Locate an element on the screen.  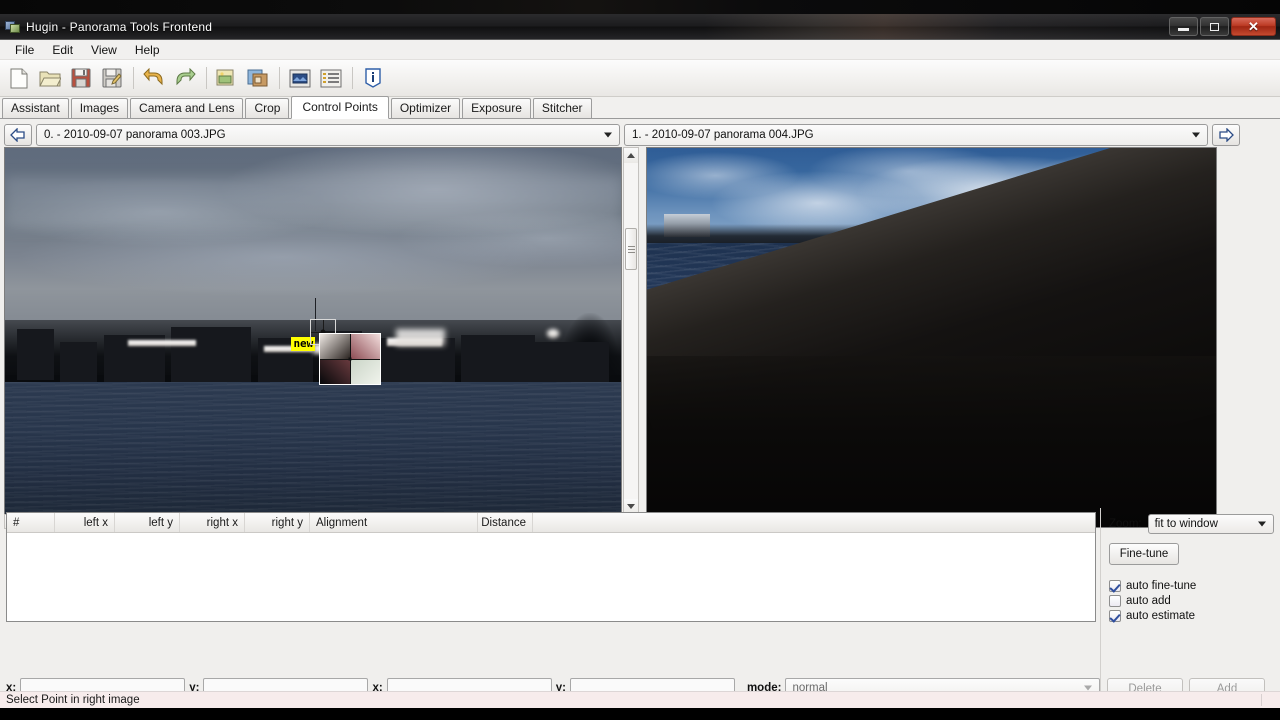
auto-estimate-row: auto estimate is located at coordinates (1191, 615).